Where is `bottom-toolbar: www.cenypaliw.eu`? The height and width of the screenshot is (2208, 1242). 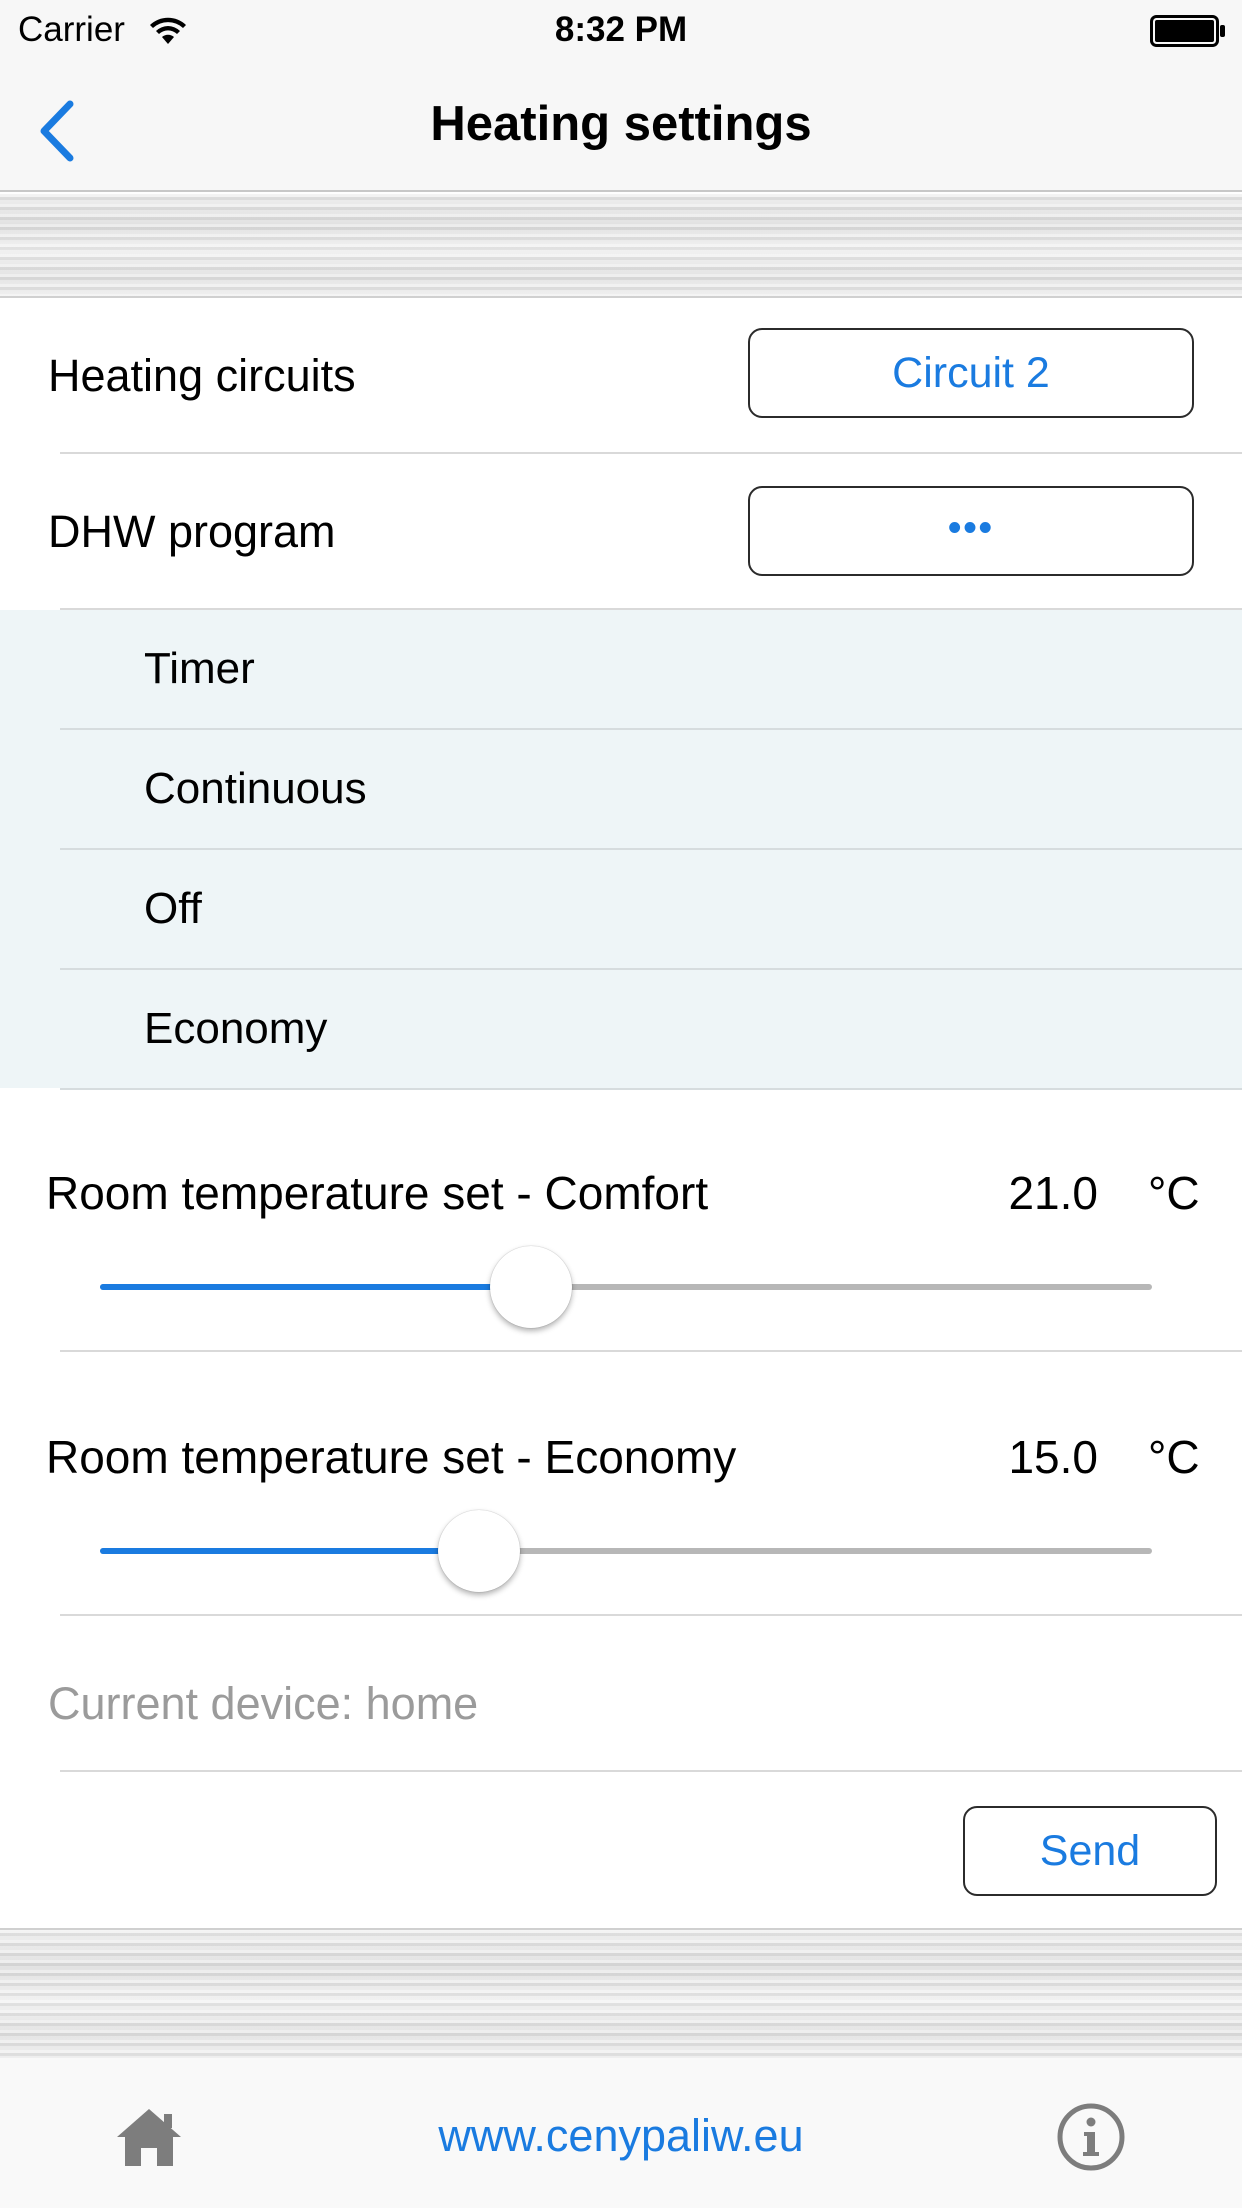 bottom-toolbar: www.cenypaliw.eu is located at coordinates (621, 2133).